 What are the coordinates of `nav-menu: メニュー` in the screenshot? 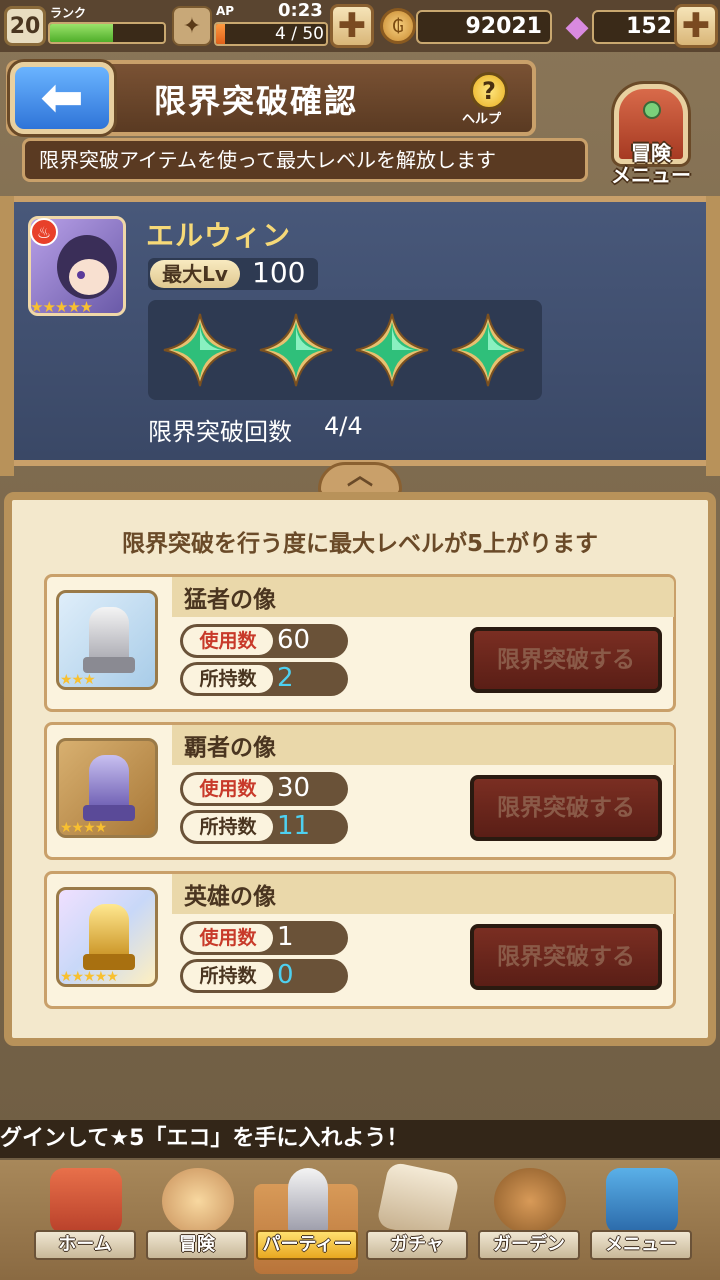 It's located at (641, 1217).